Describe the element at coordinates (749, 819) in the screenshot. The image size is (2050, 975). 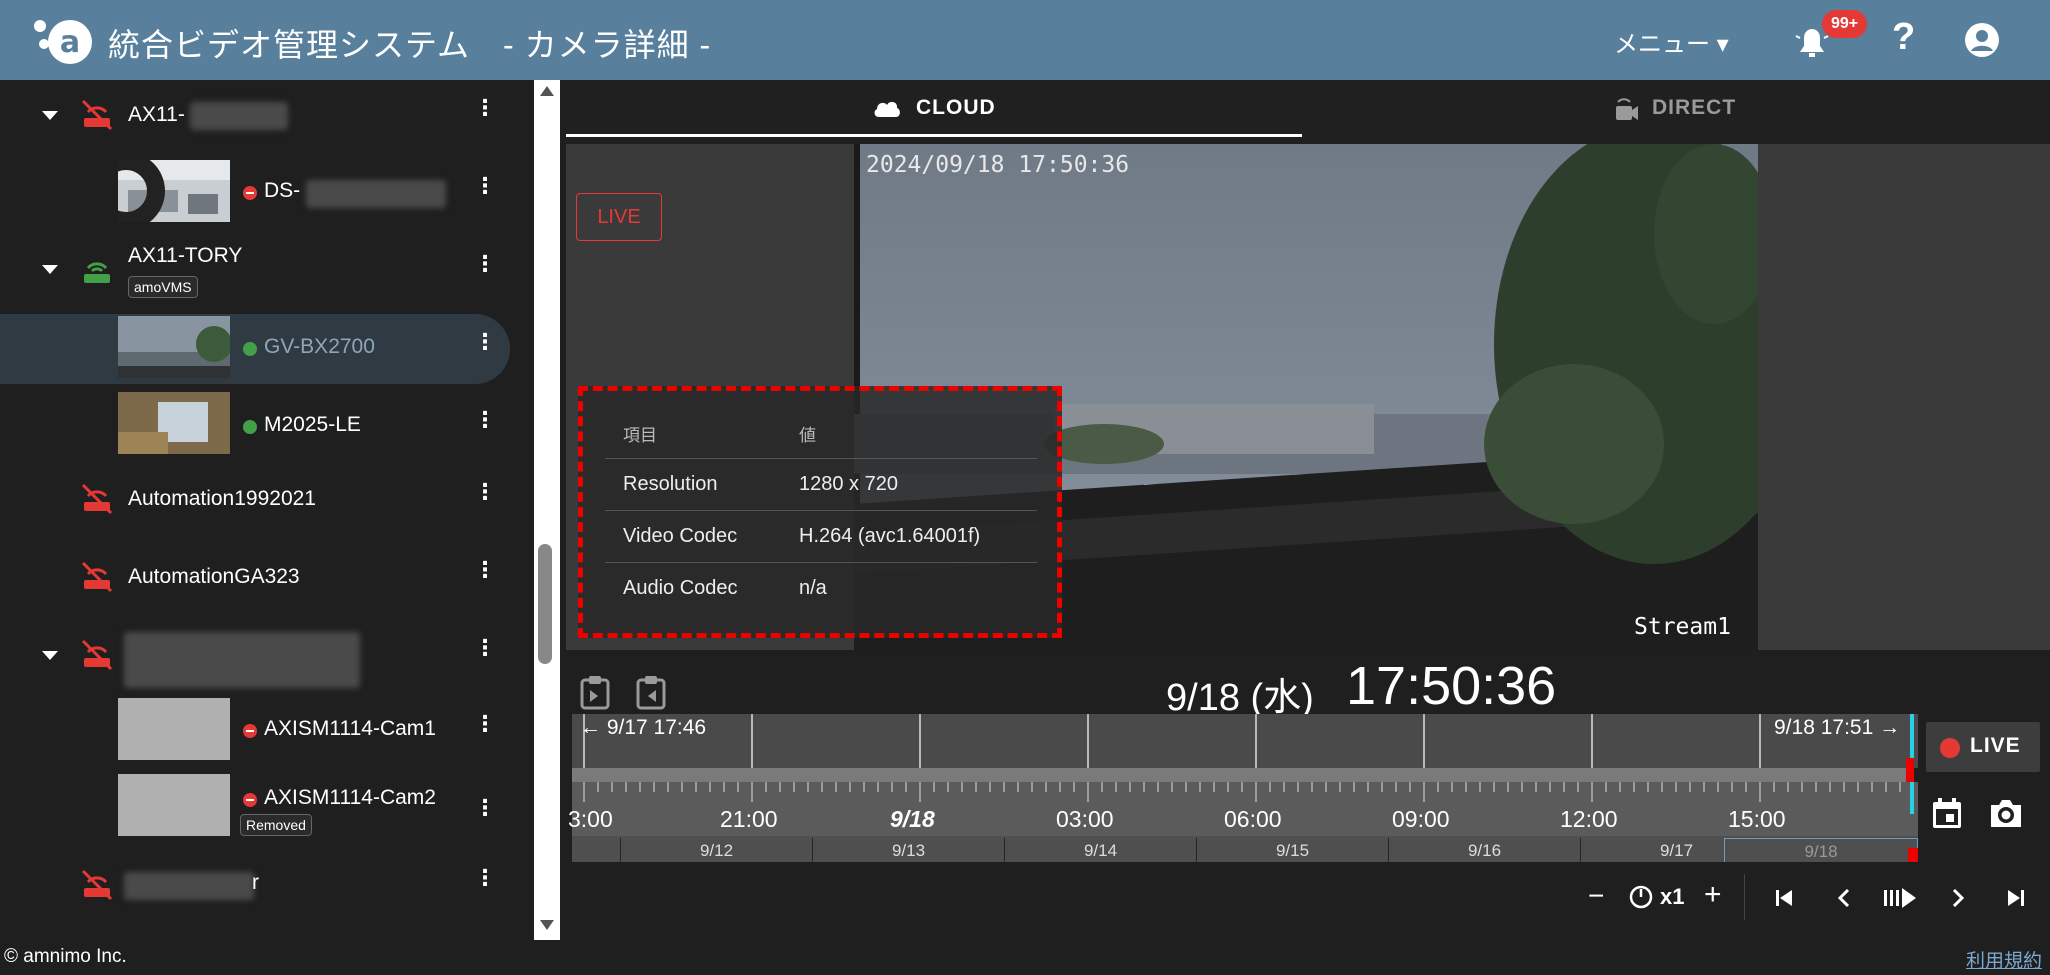
I see `hour-label: 21:00` at that location.